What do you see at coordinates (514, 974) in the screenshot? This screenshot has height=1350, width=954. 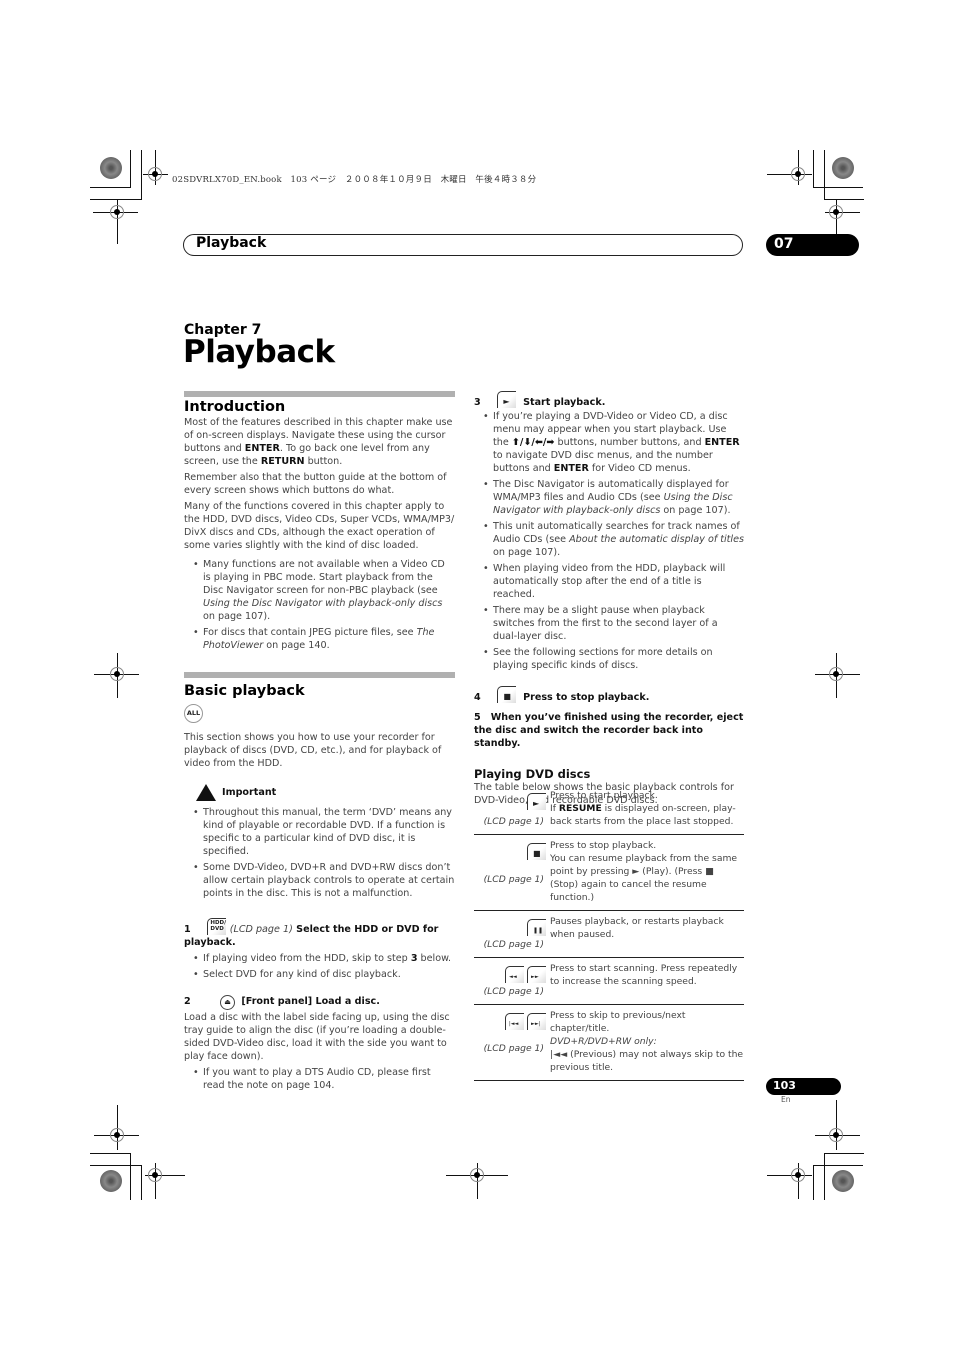 I see `scan-reverse-button-icon: ◄◄` at bounding box center [514, 974].